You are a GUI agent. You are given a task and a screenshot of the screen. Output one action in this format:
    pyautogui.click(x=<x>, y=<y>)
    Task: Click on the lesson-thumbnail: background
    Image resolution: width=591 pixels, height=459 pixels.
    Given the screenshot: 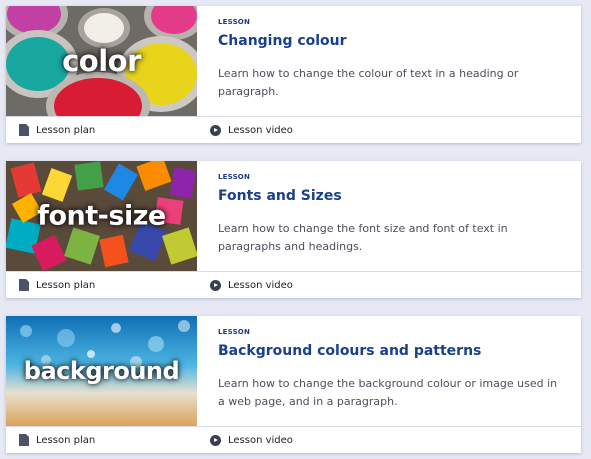 What is the action you would take?
    pyautogui.click(x=101, y=371)
    